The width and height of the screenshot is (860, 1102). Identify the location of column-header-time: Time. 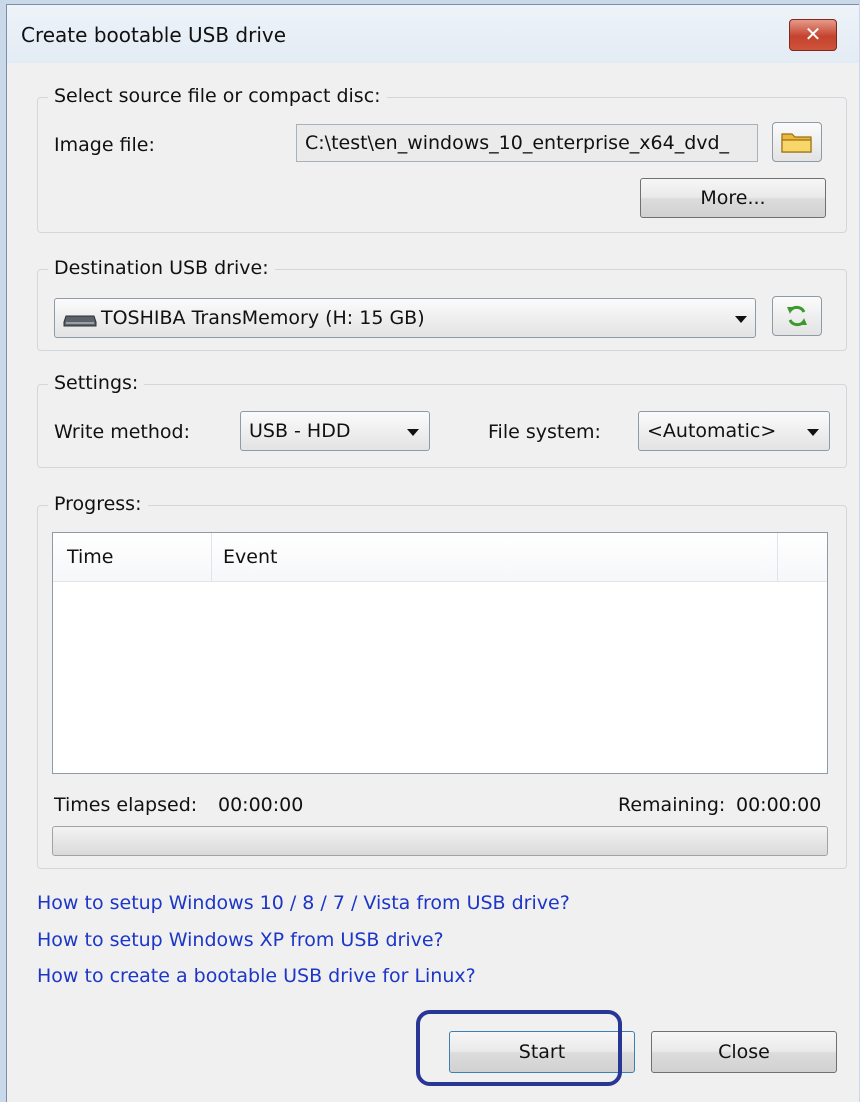
(90, 557).